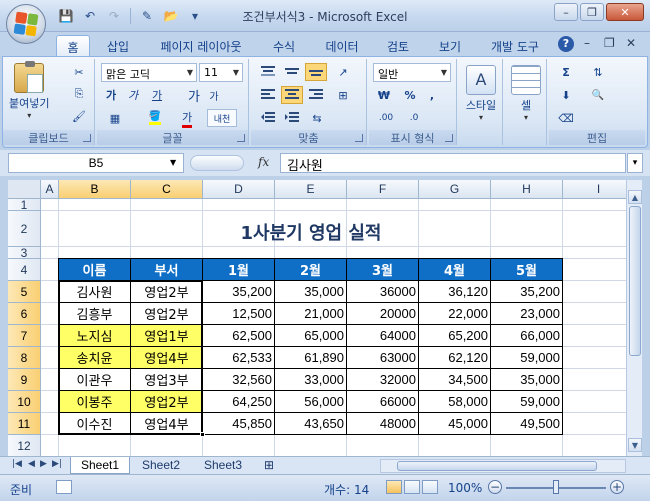 The width and height of the screenshot is (650, 501). Describe the element at coordinates (635, 445) in the screenshot. I see `scroll-down-icon: ▼` at that location.